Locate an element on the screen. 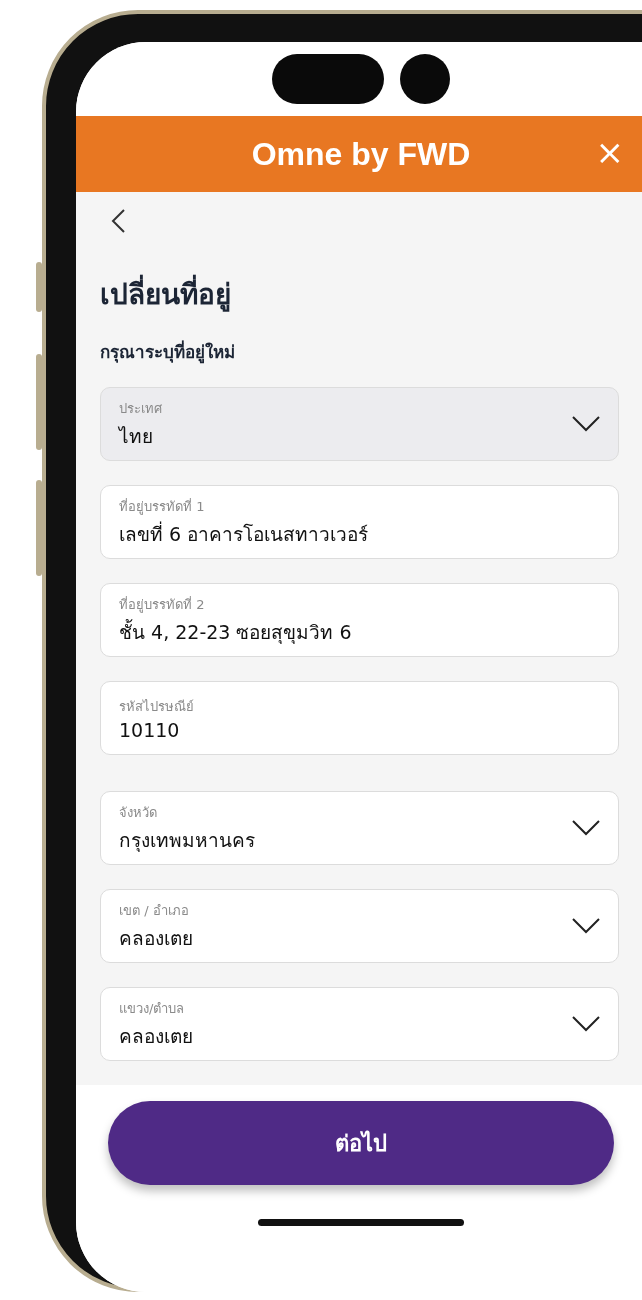  input-field: ที่อยู่บรรทัดที่ 1 เลขที่ 6 อาคารโอเนสทาวเวอร์ is located at coordinates (359, 522).